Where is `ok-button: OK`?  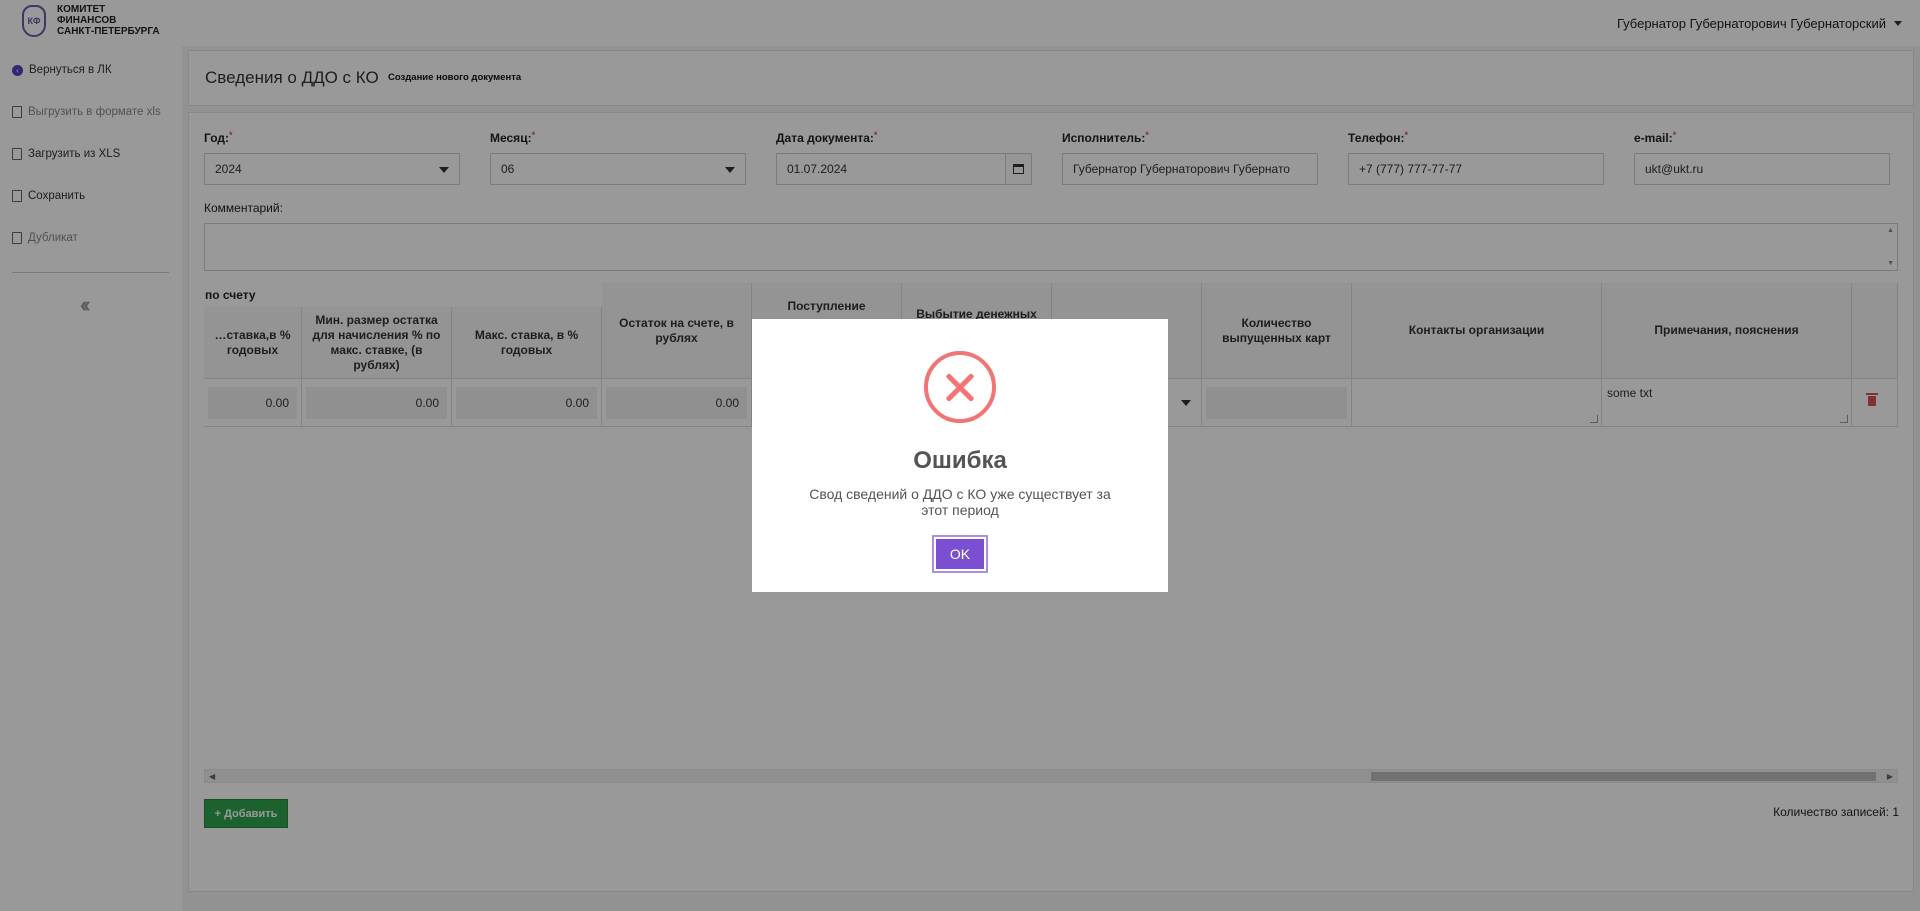 ok-button: OK is located at coordinates (960, 554).